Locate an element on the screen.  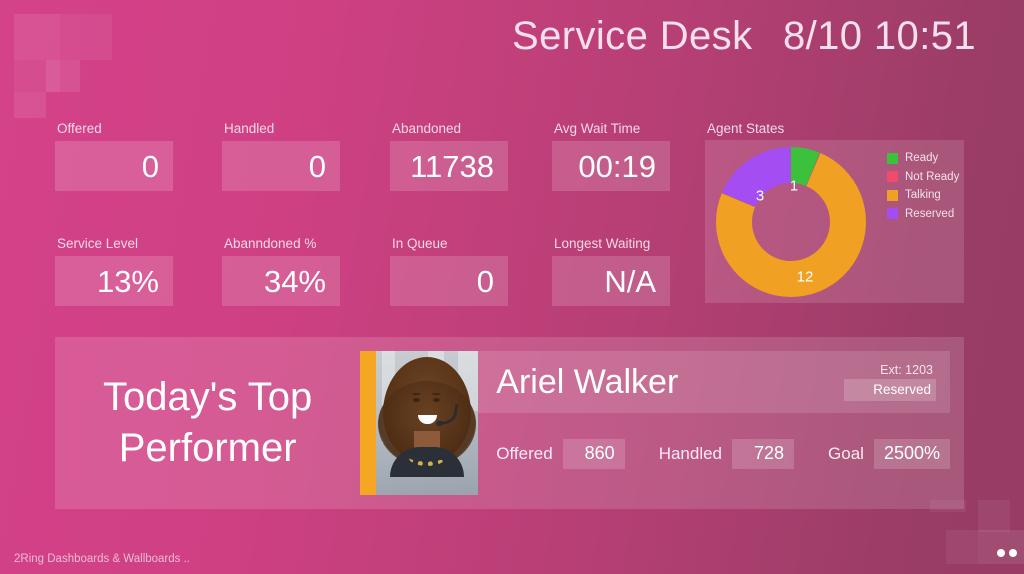
kpi-tile: 00:19 is located at coordinates (611, 166).